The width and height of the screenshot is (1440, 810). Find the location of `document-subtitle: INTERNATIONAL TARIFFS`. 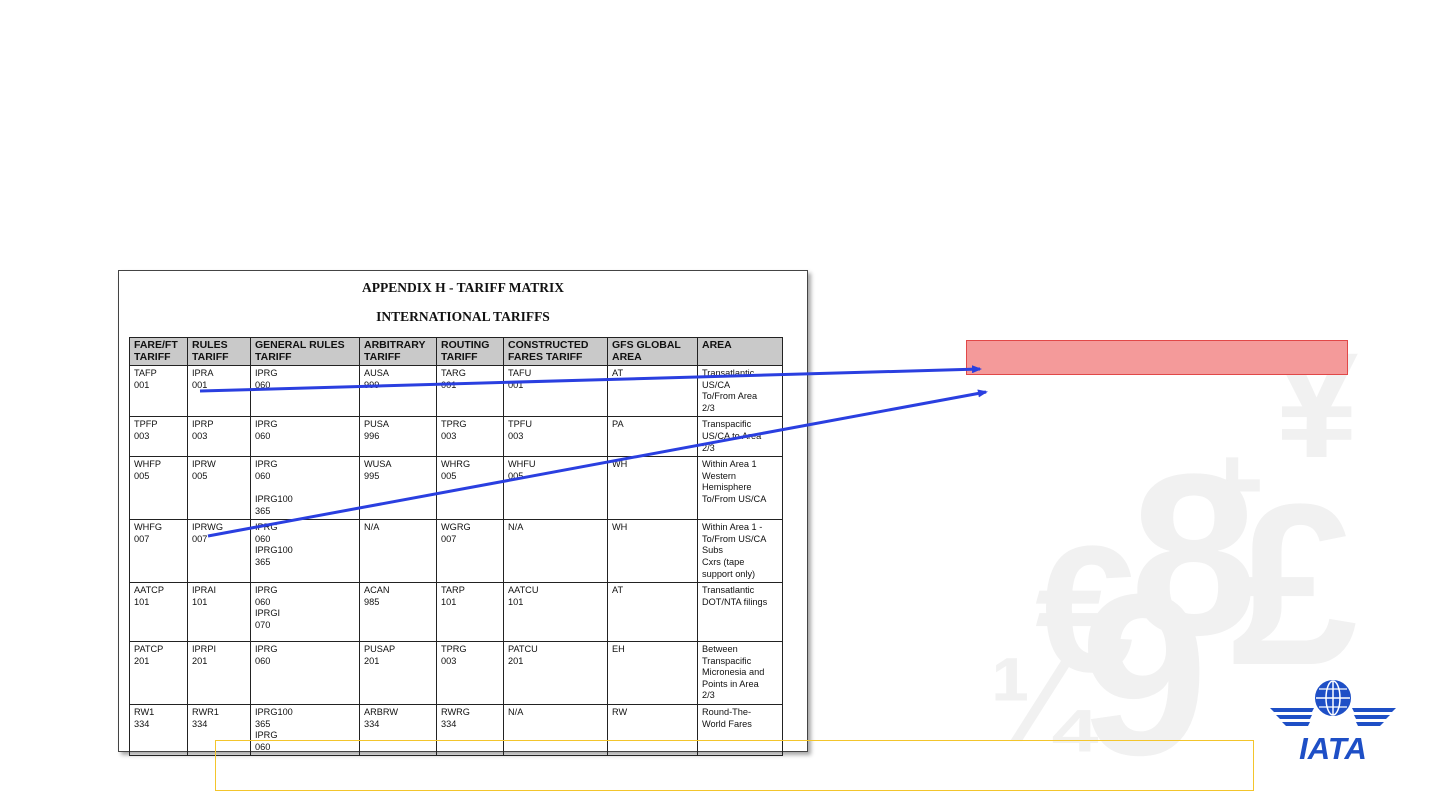

document-subtitle: INTERNATIONAL TARIFFS is located at coordinates (463, 316).